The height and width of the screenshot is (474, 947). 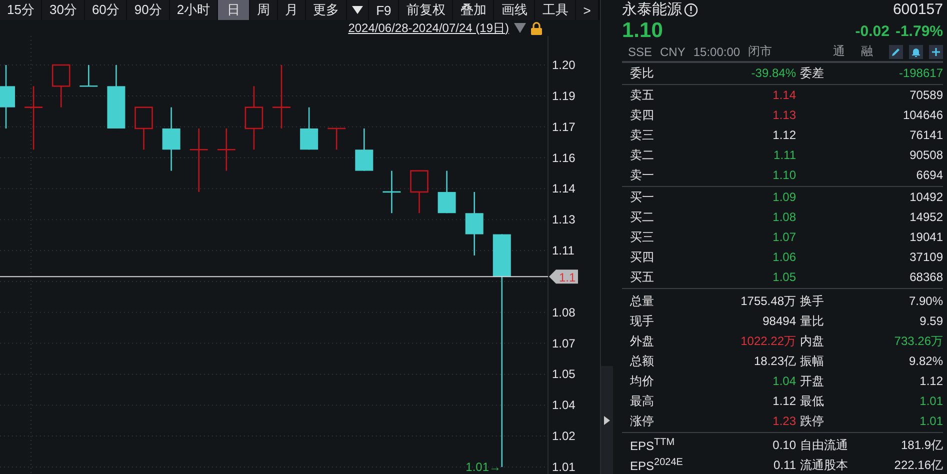 I want to click on period-tab: 日, so click(x=234, y=10).